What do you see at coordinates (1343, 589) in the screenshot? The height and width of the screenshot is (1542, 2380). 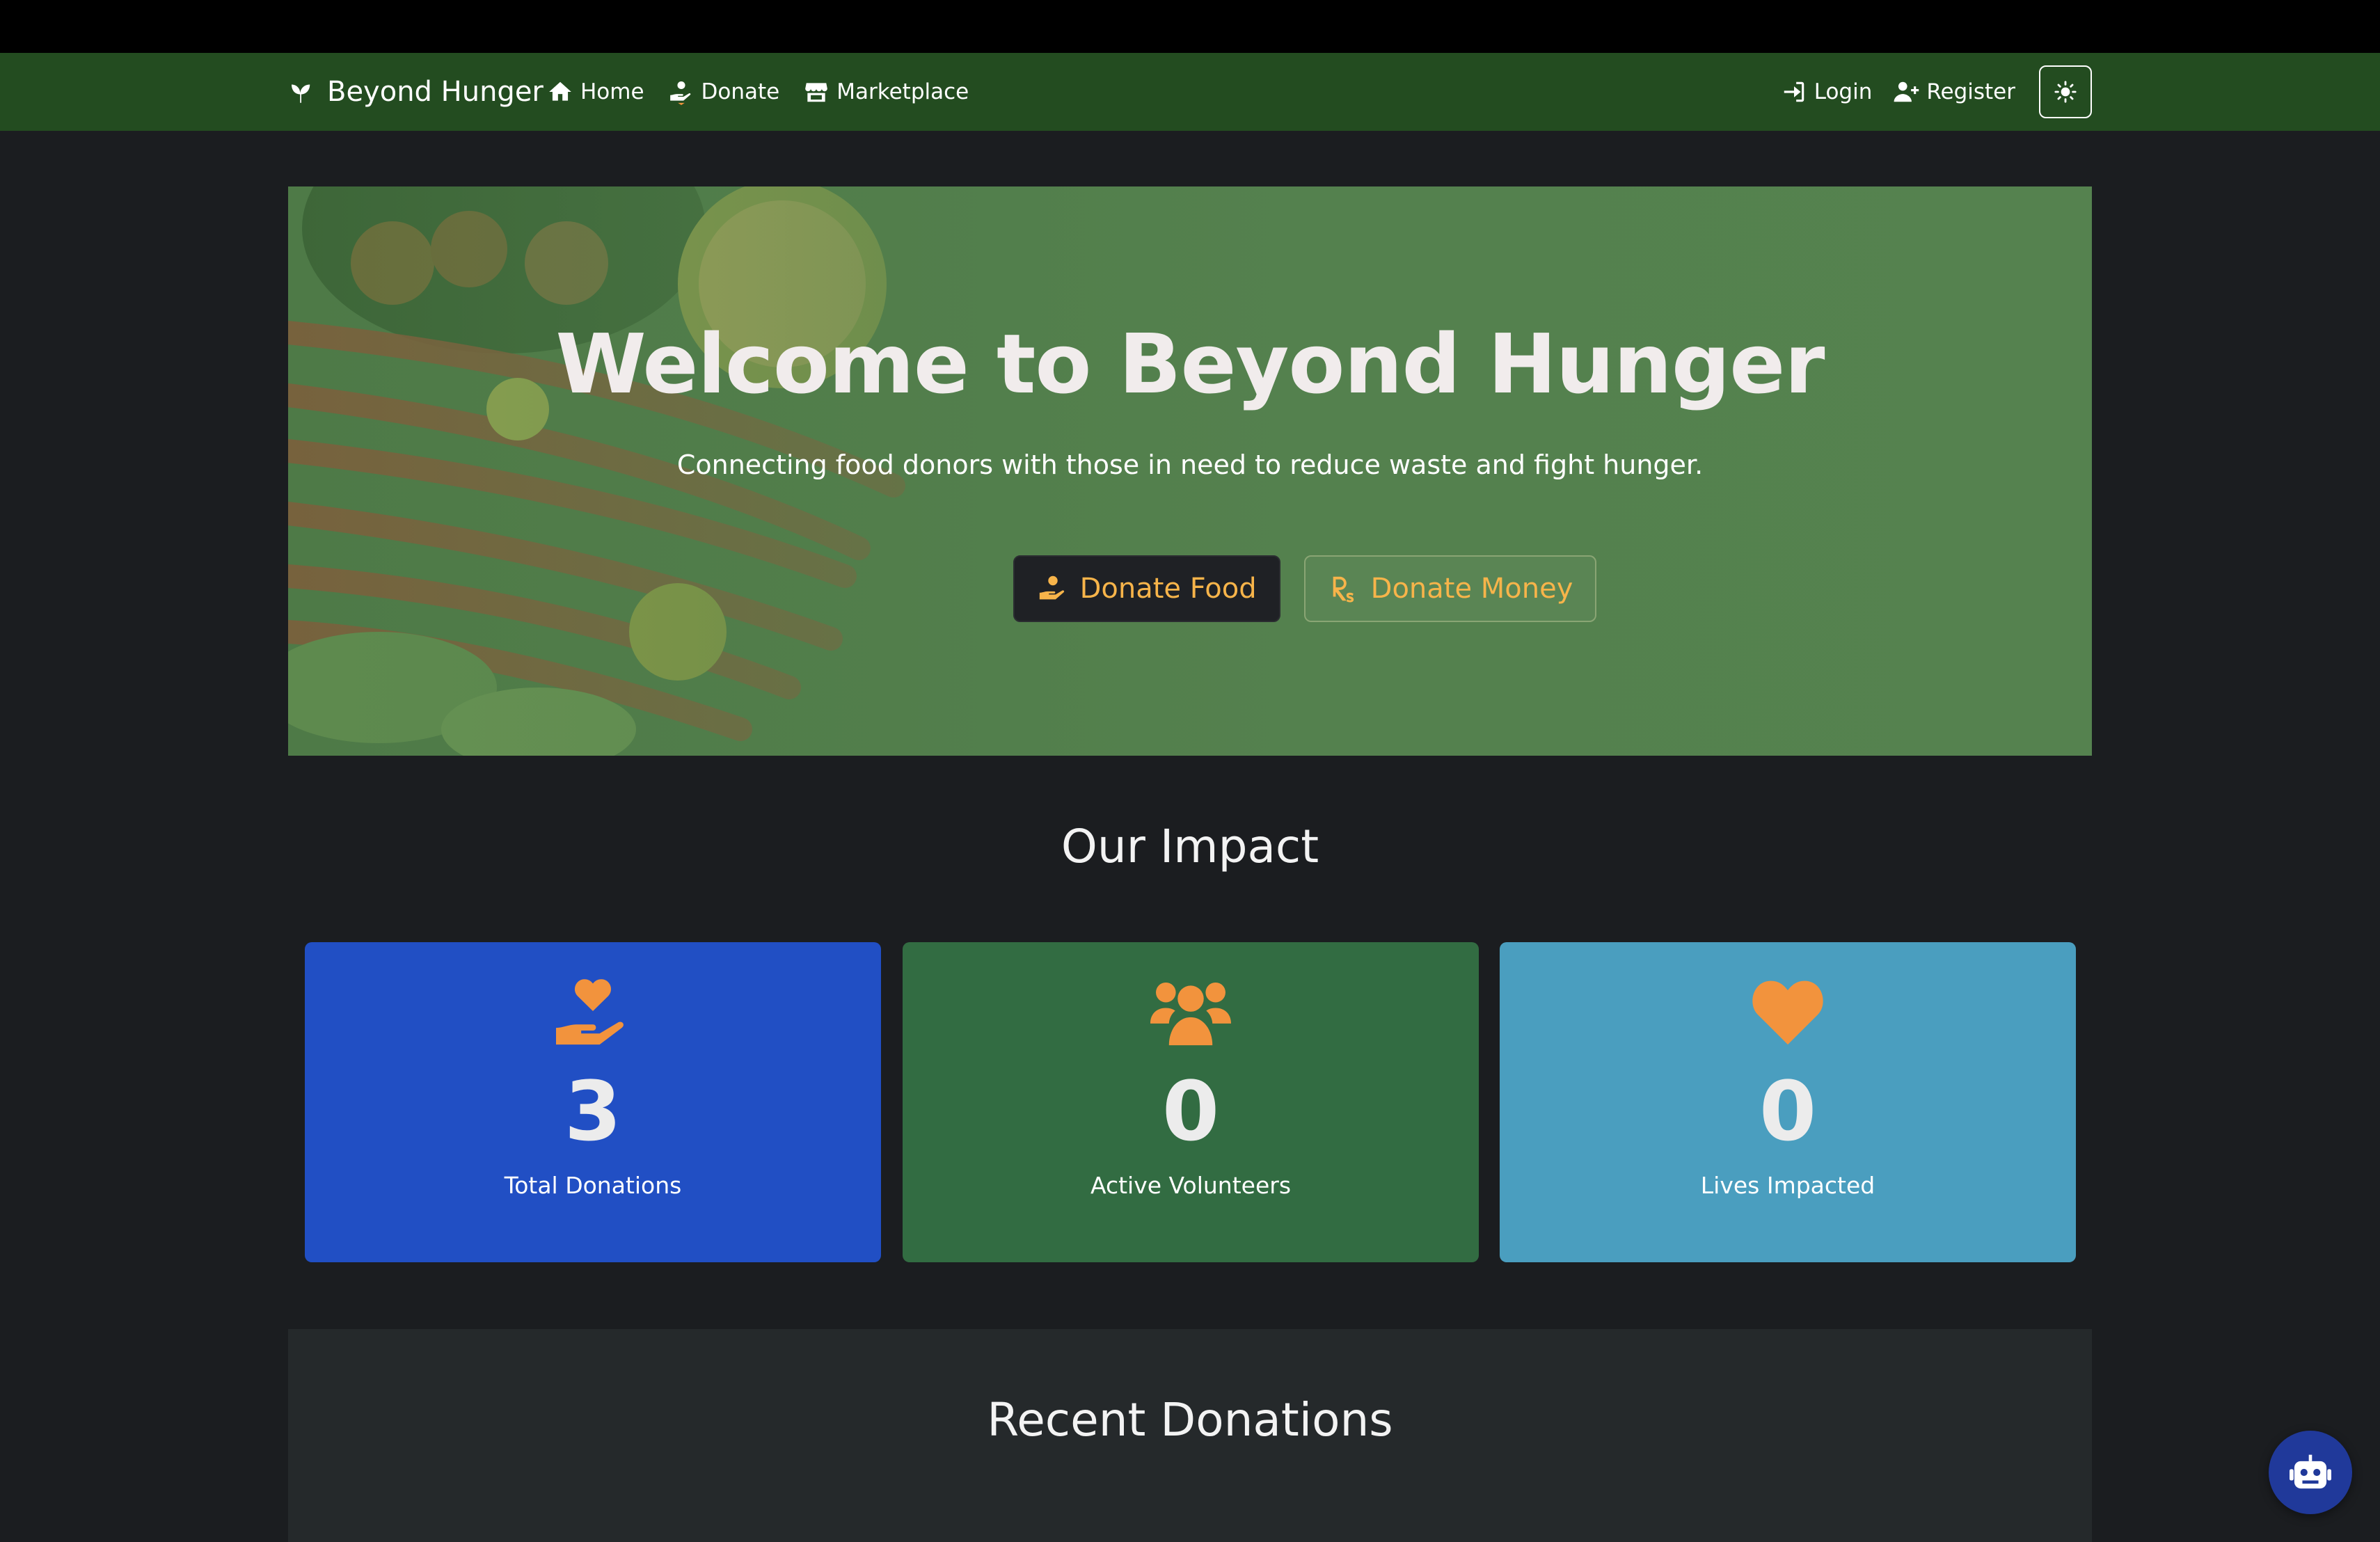 I see `rupee-icon` at bounding box center [1343, 589].